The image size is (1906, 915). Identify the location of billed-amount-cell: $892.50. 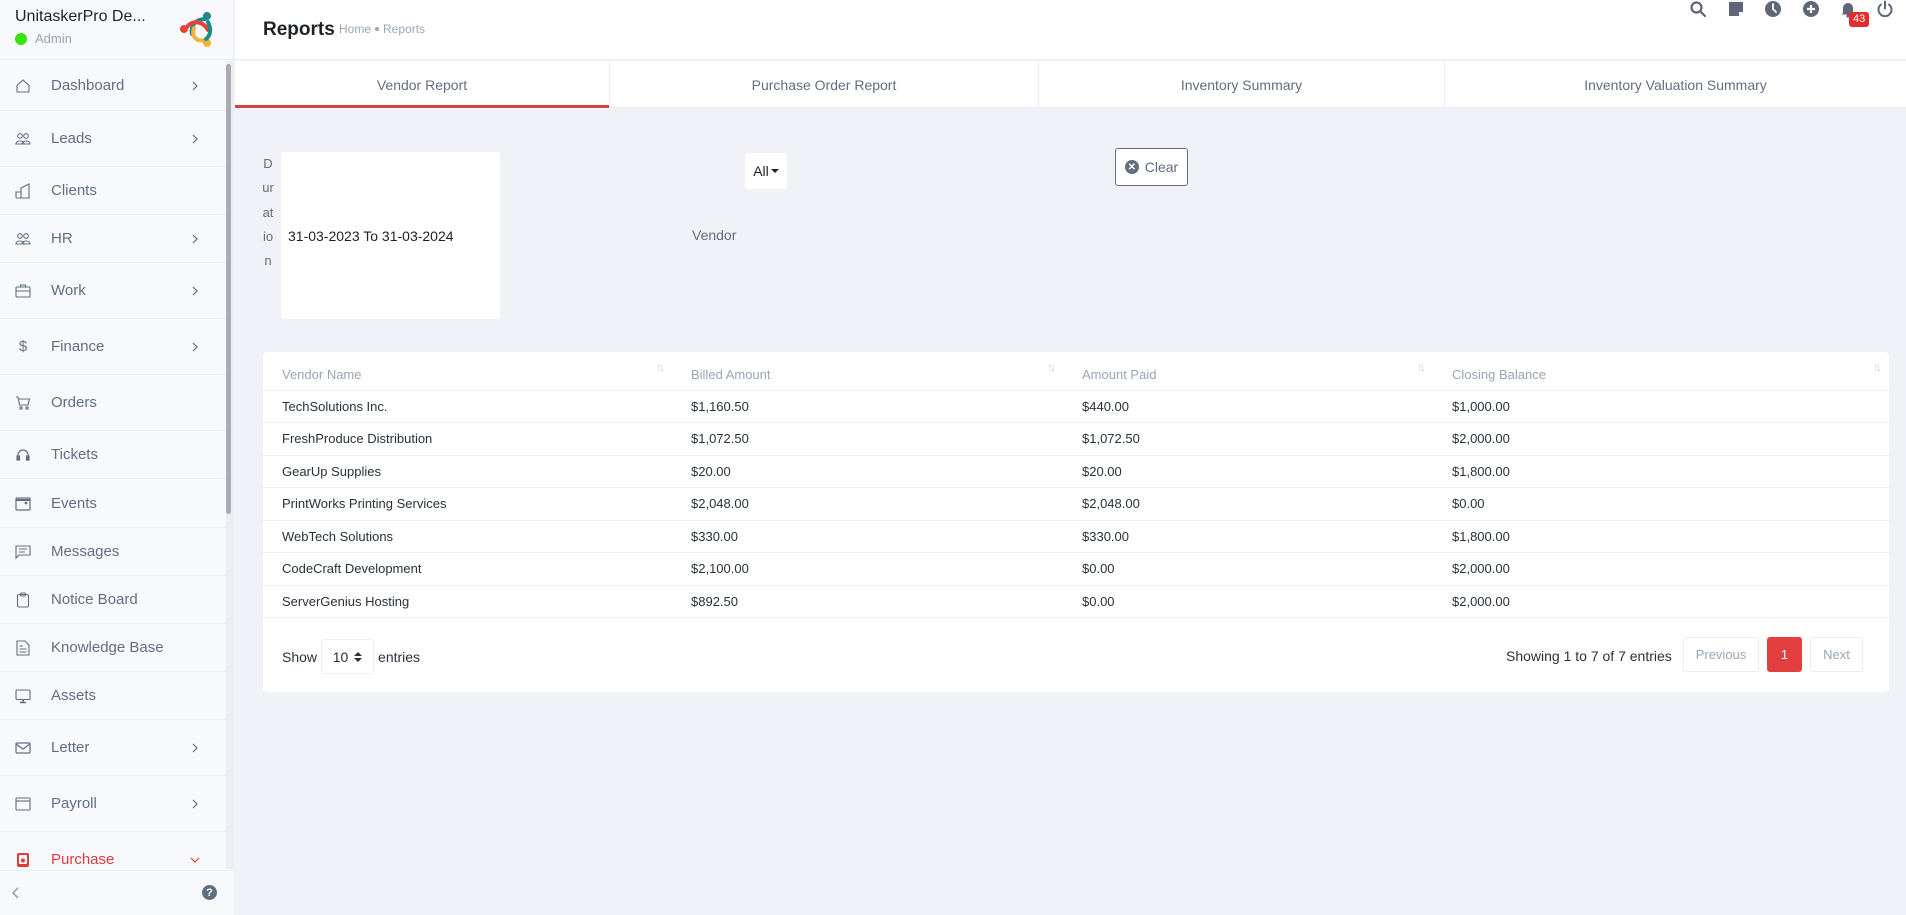
(867, 601).